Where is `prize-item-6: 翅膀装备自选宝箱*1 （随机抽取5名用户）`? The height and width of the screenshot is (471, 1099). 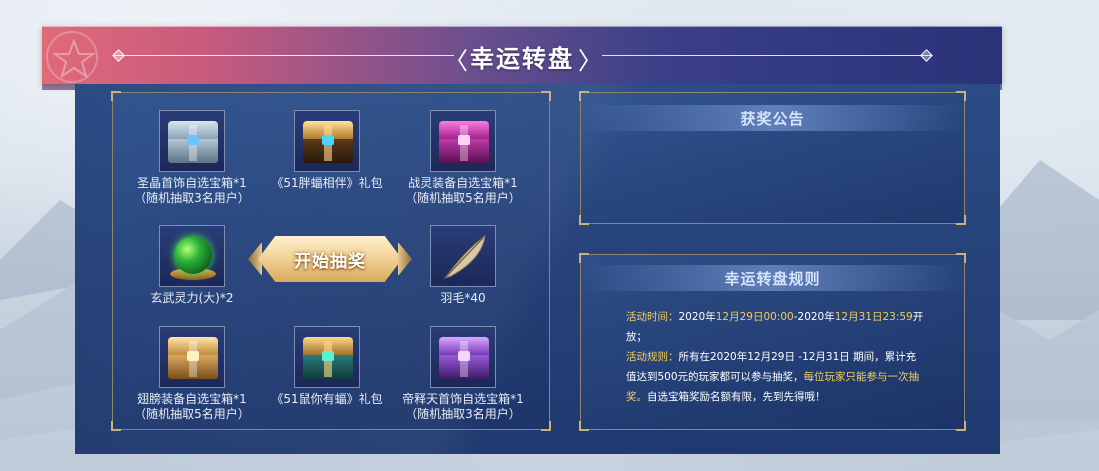 prize-item-6: 翅膀装备自选宝箱*1 （随机抽取5名用户） is located at coordinates (192, 374).